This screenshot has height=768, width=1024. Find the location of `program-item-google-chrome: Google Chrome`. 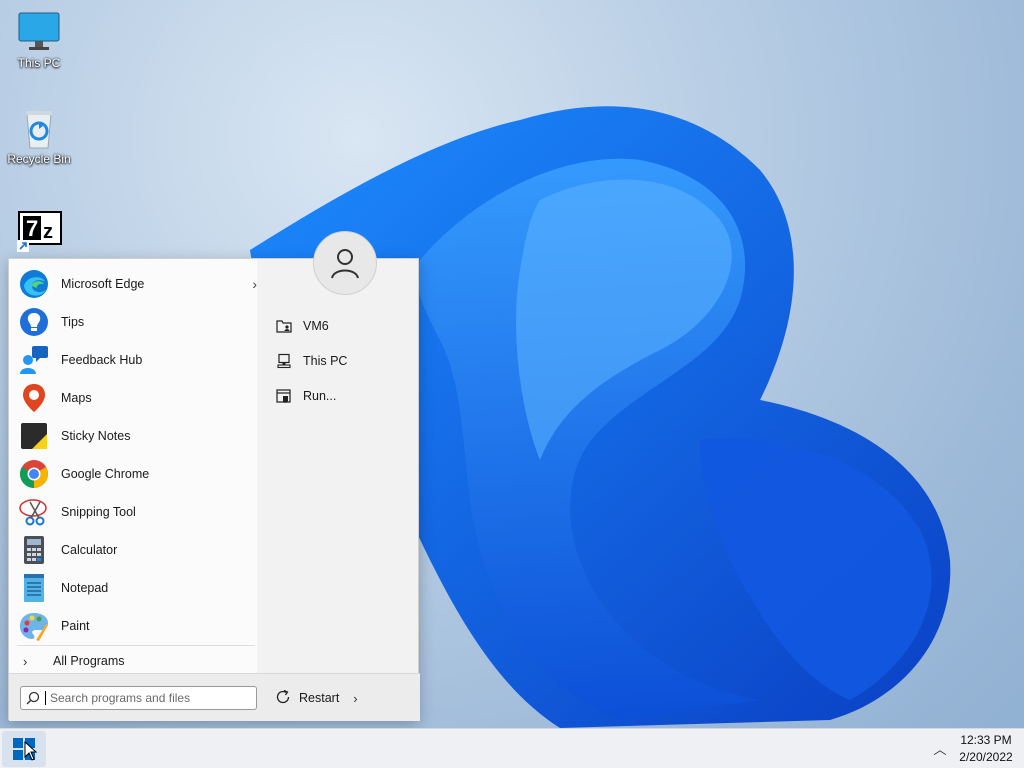

program-item-google-chrome: Google Chrome is located at coordinates (135, 474).